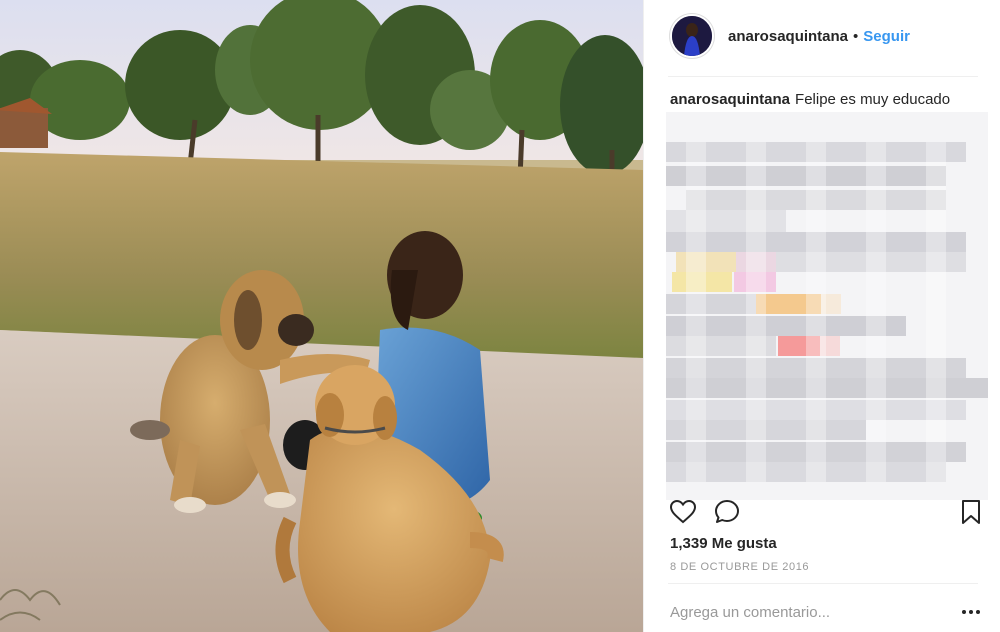 The width and height of the screenshot is (1000, 632). Describe the element at coordinates (886, 36) in the screenshot. I see `follow-button: Seguir` at that location.